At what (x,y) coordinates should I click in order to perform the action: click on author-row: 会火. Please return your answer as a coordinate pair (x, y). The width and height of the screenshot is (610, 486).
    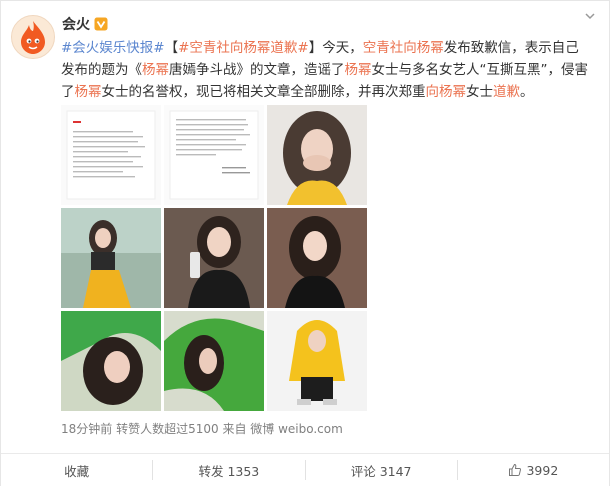
    Looking at the image, I should click on (85, 24).